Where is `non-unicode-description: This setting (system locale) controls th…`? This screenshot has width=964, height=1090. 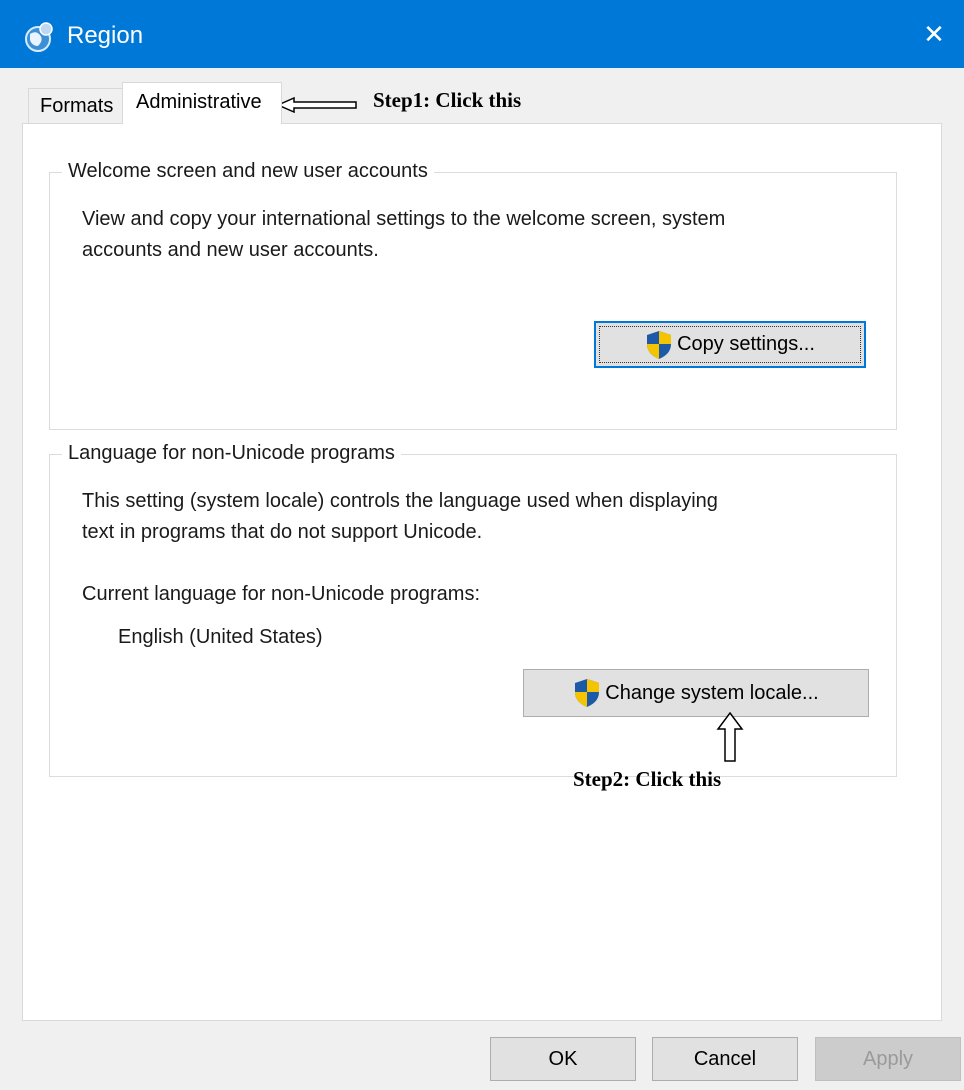
non-unicode-description: This setting (system locale) controls th… is located at coordinates (477, 517).